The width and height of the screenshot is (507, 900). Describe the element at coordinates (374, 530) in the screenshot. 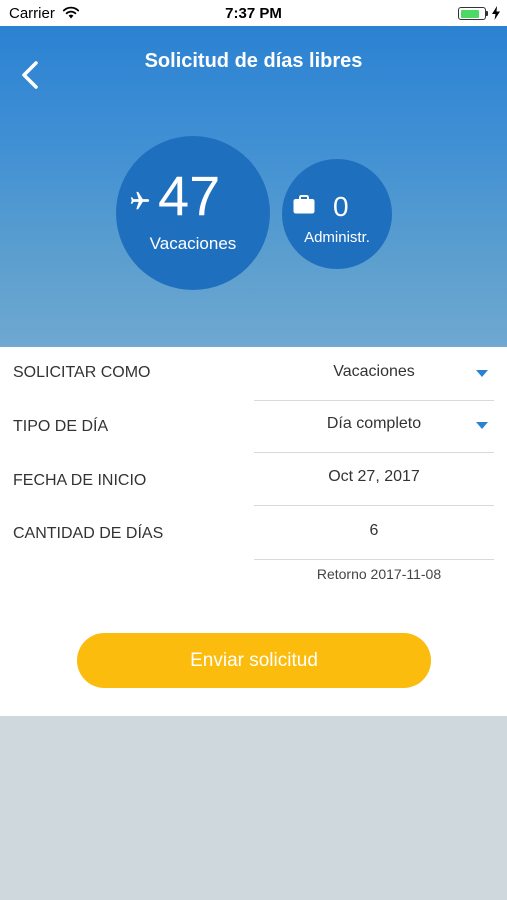

I see `cantidad-de-dias-value: 6` at that location.